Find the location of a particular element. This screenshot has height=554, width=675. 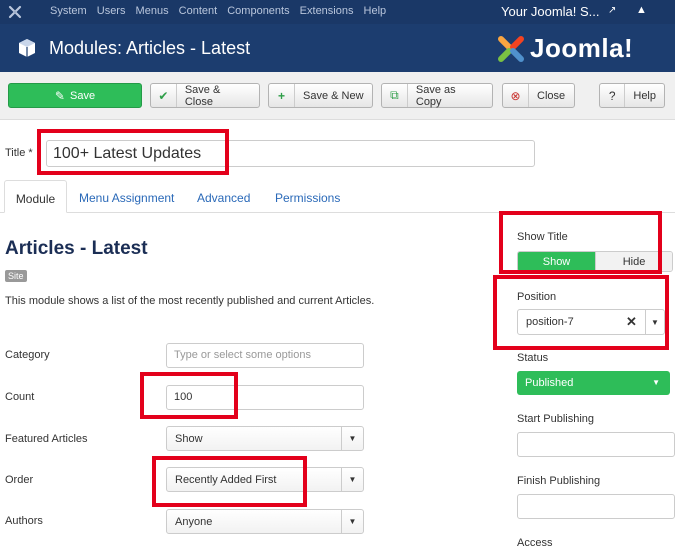

edit-icon: ✎ is located at coordinates (59, 95).